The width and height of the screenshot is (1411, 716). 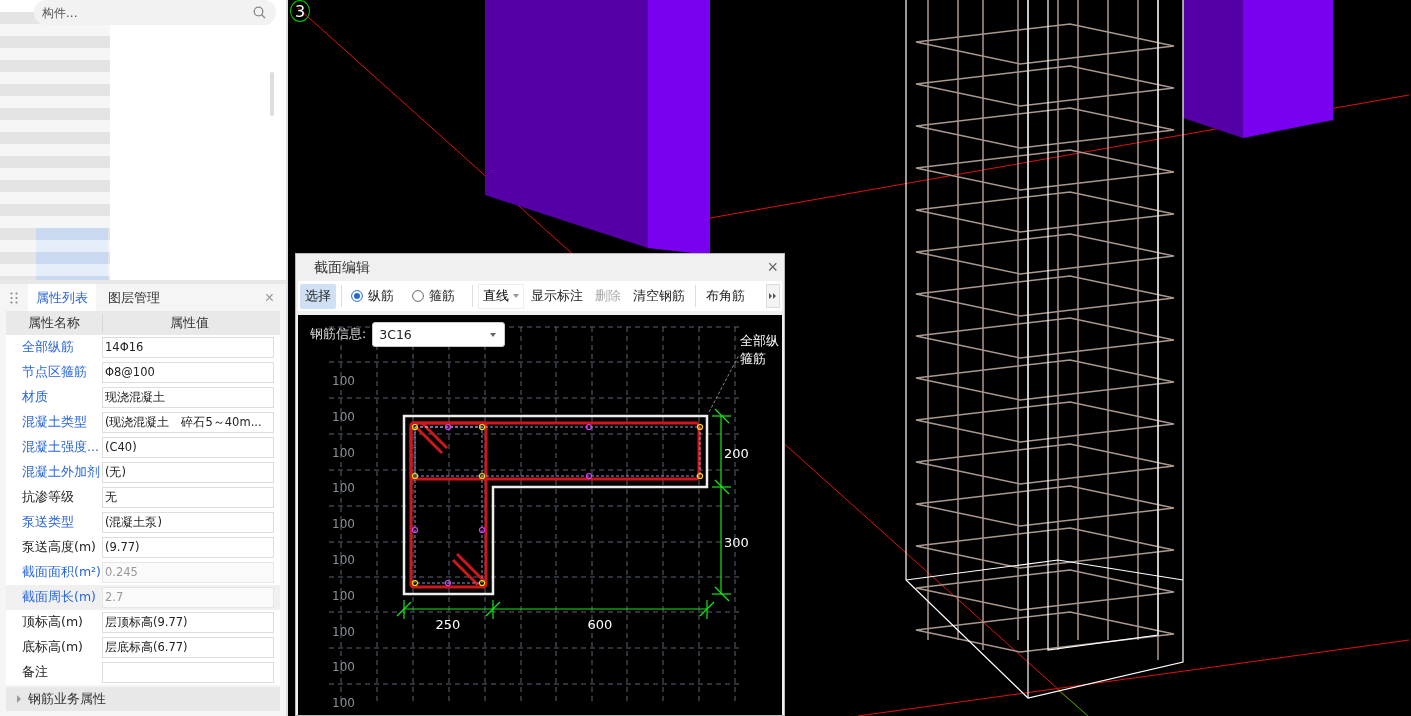 I want to click on toolbar-button: 布角筋, so click(x=725, y=296).